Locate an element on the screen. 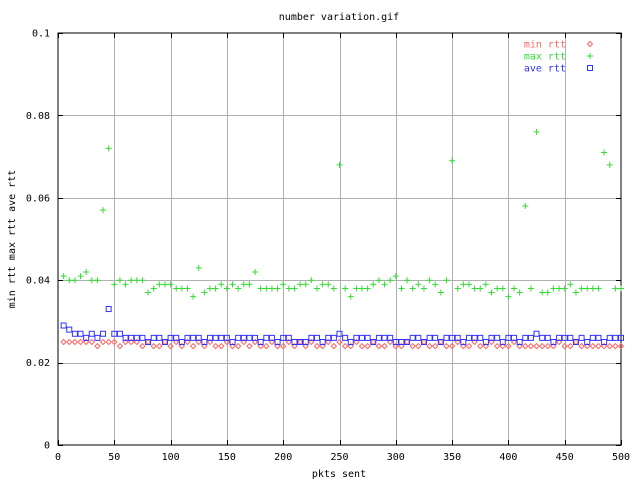  series-ave-rtt is located at coordinates (342, 325).